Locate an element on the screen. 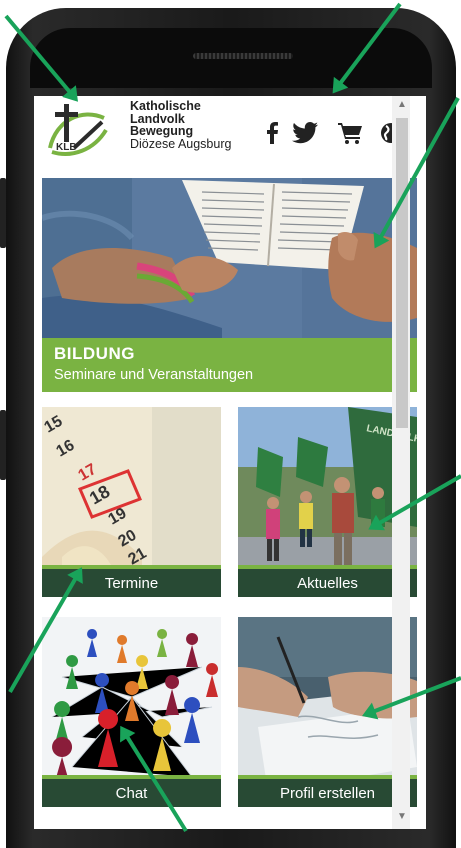  tile-label: Chat is located at coordinates (131, 791).